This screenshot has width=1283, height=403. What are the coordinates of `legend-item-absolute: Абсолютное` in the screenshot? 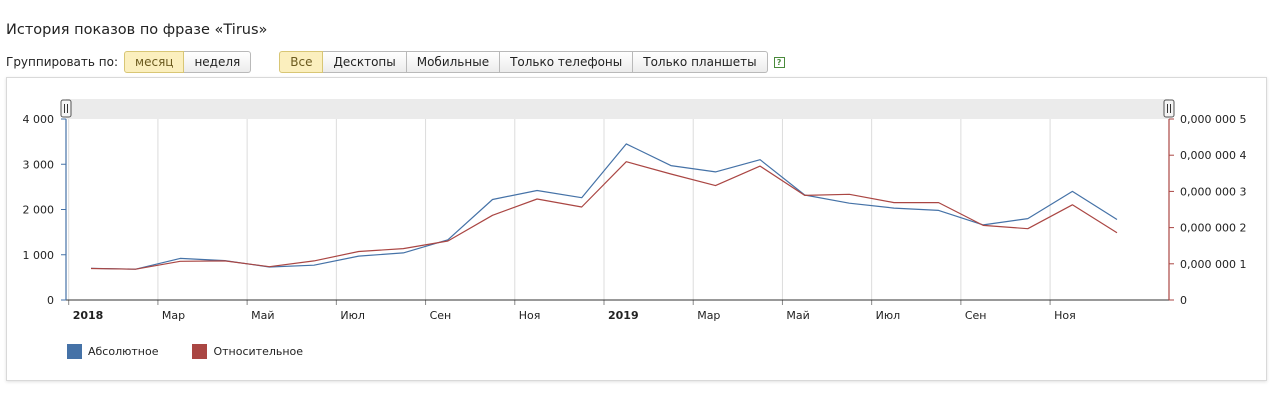 It's located at (112, 351).